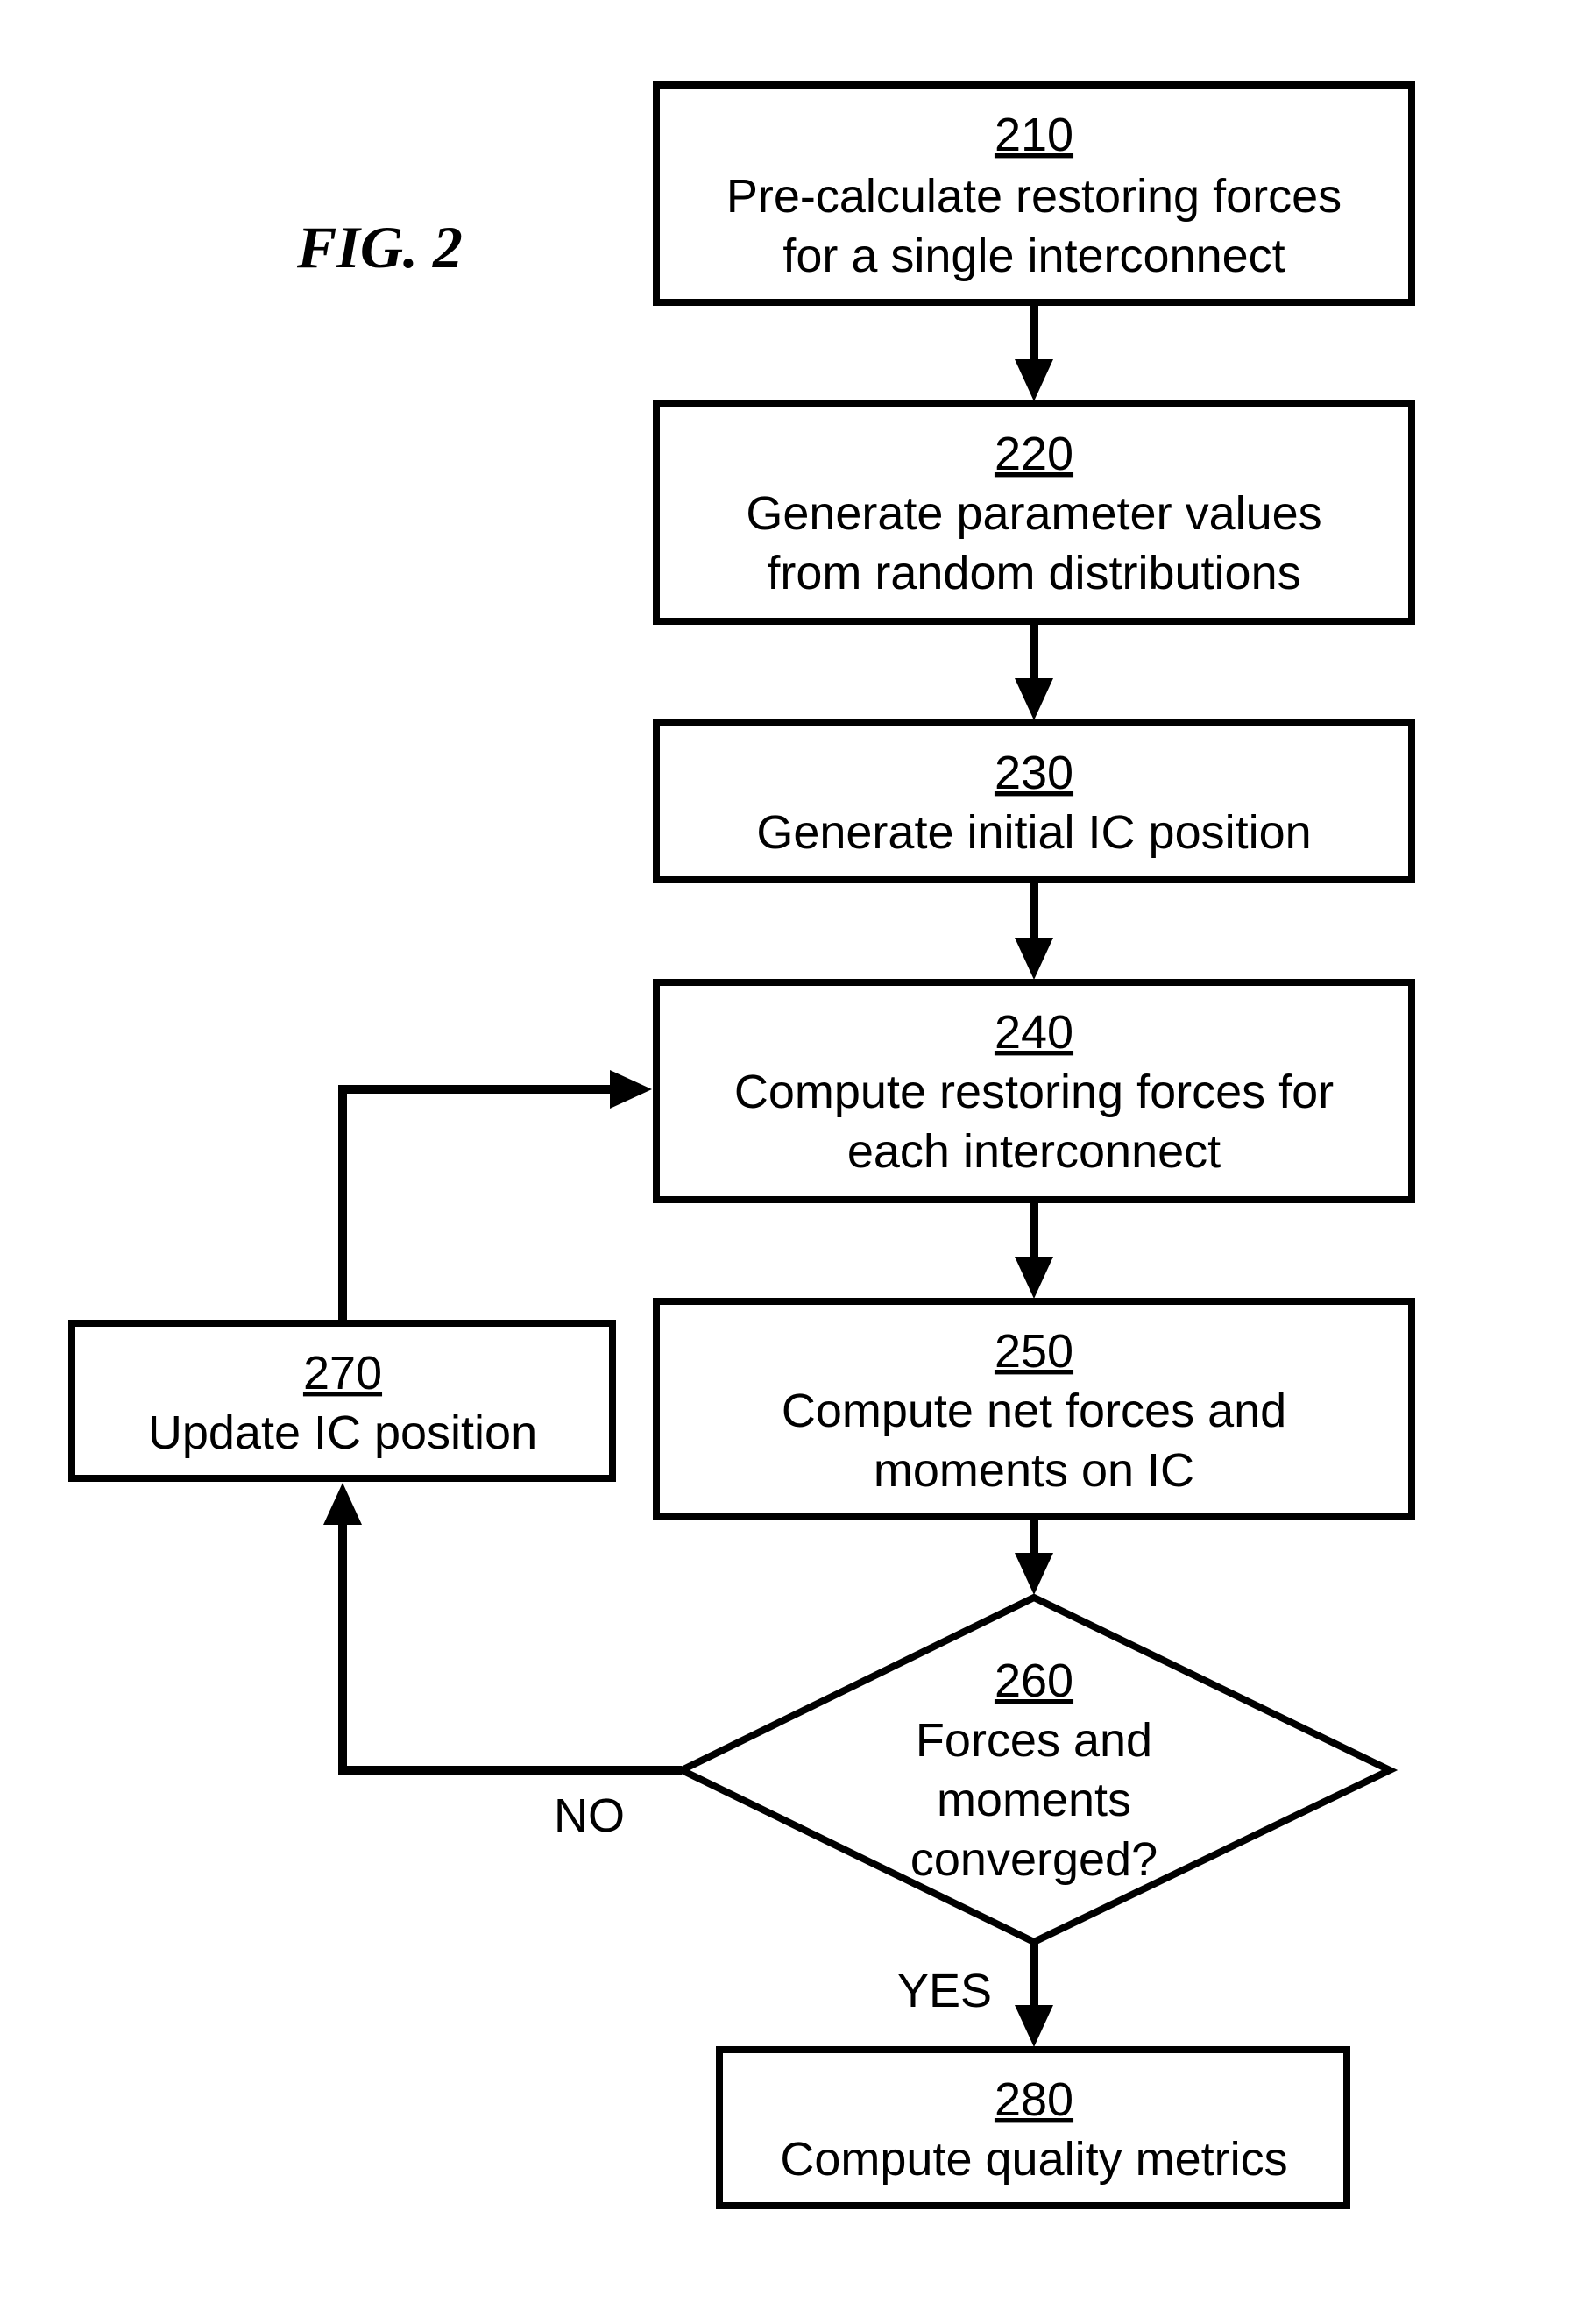 This screenshot has width=1579, height=2324. What do you see at coordinates (1034, 1740) in the screenshot?
I see `step-text: Forces and` at bounding box center [1034, 1740].